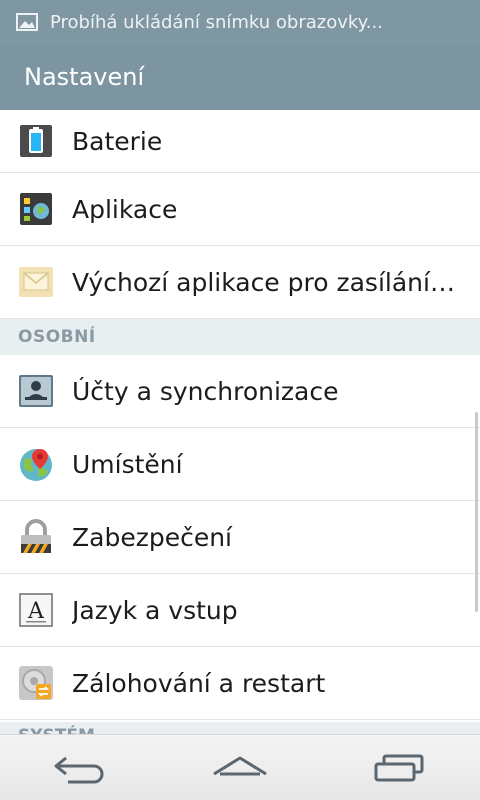  Describe the element at coordinates (36, 465) in the screenshot. I see `location-icon` at that location.